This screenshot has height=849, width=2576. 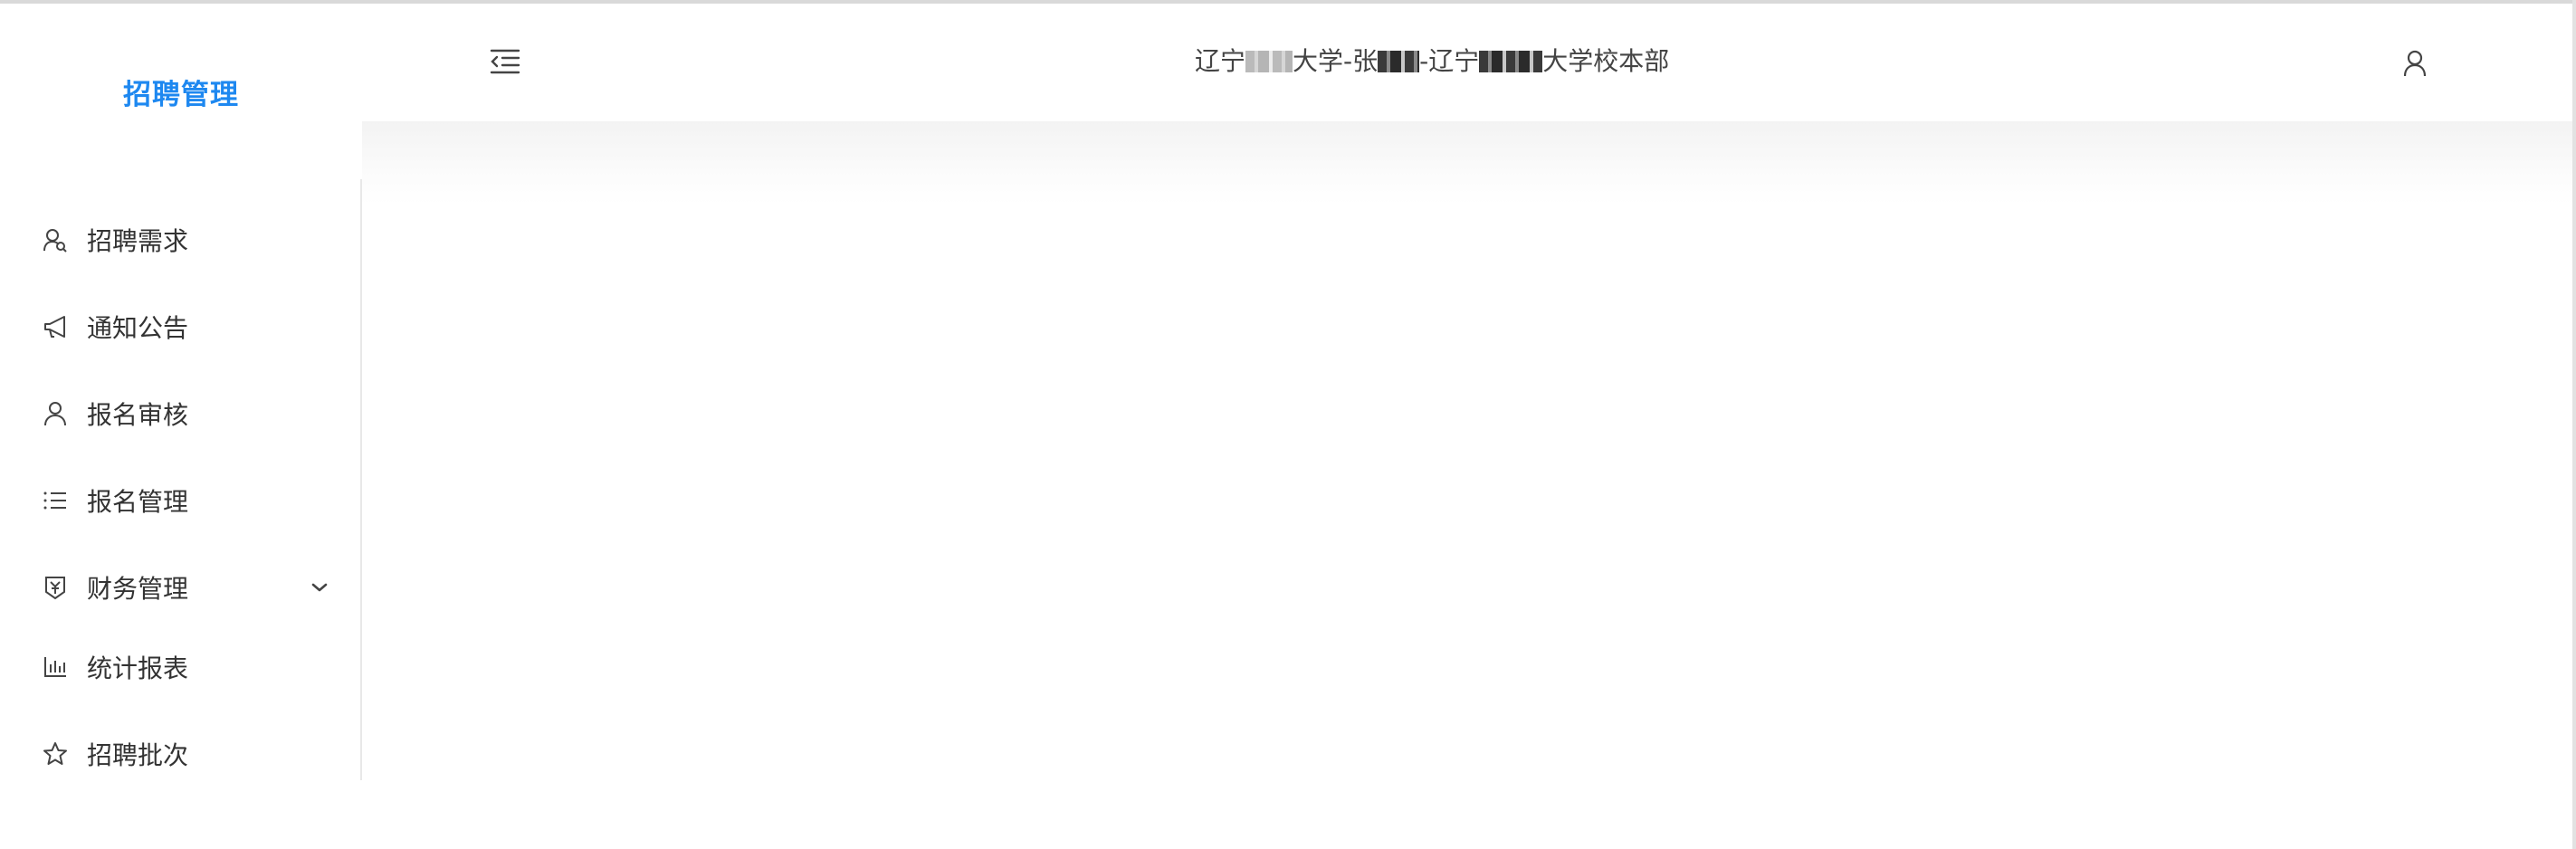 I want to click on star-icon, so click(x=55, y=754).